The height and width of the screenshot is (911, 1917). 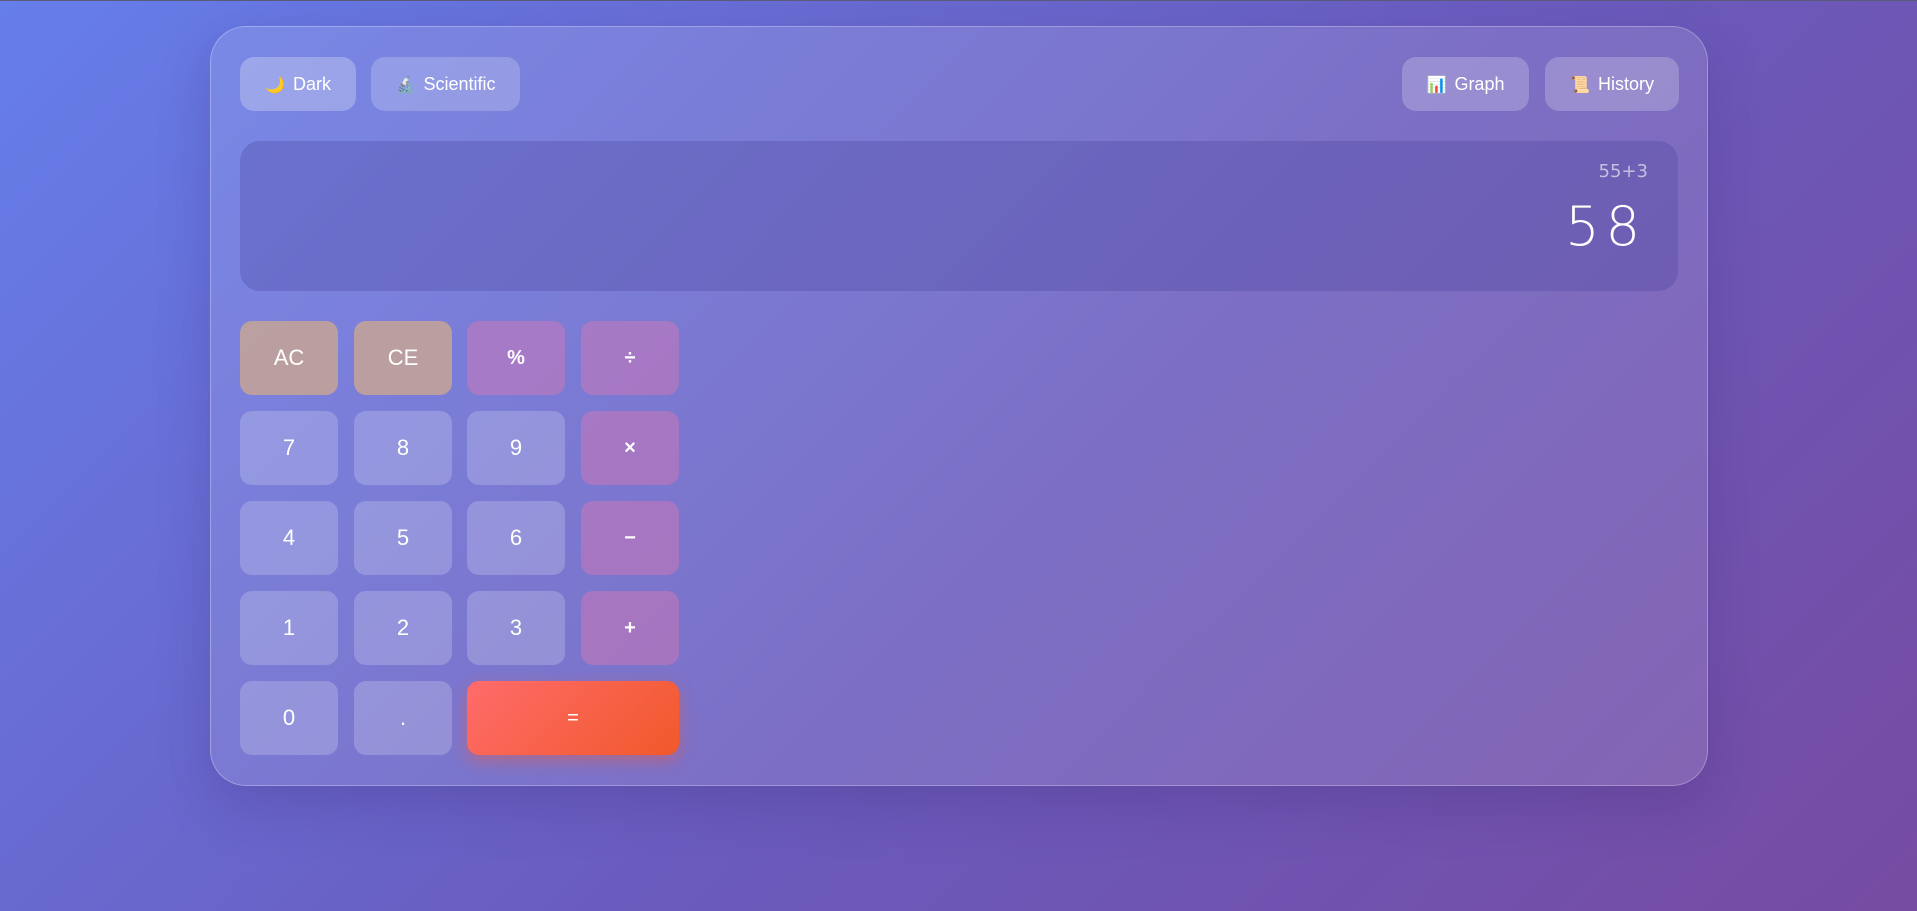 I want to click on subtract-button: −, so click(x=630, y=538).